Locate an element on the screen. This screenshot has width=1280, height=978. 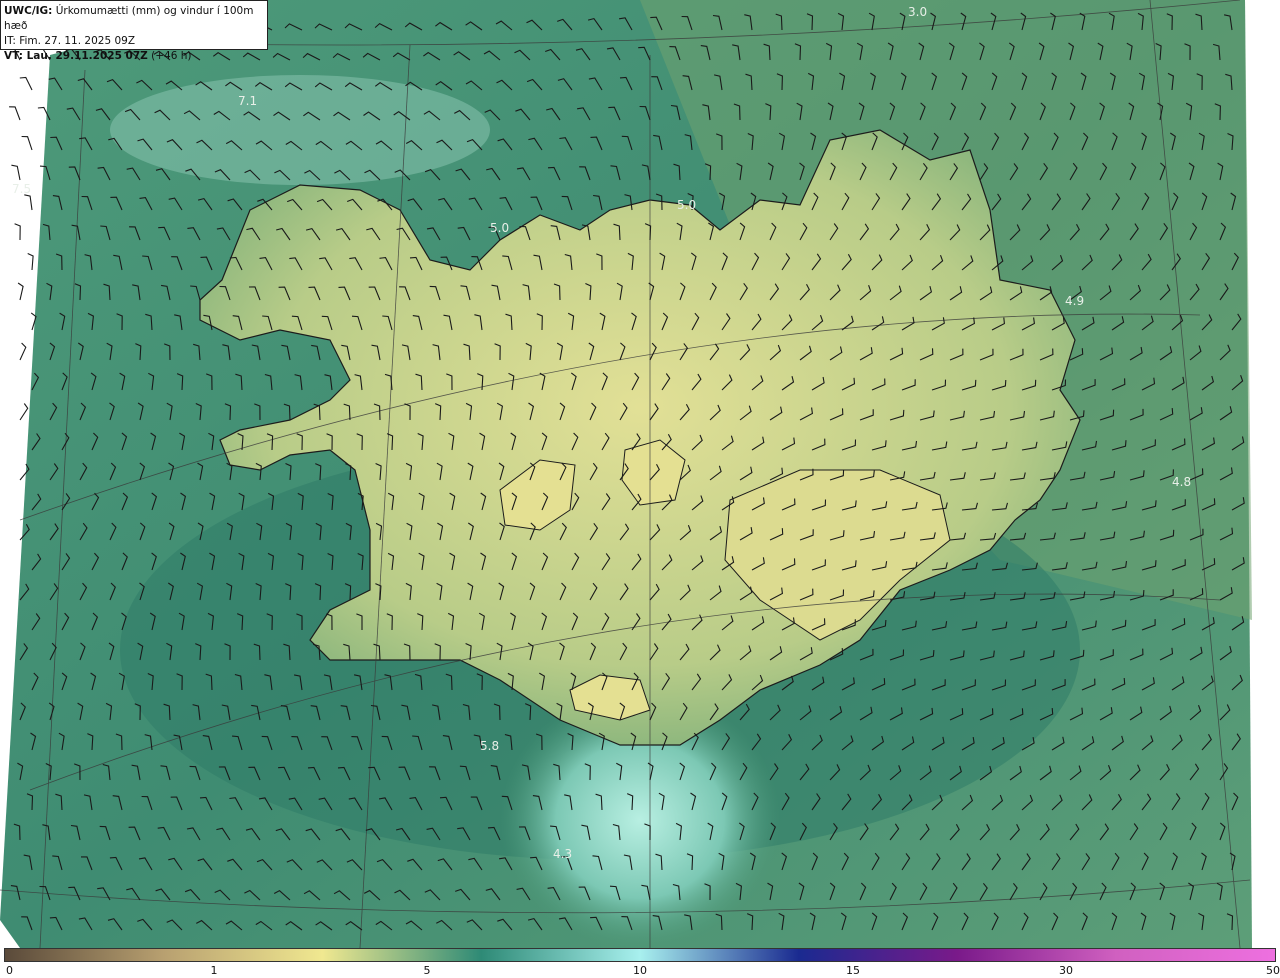
colorbar-legend: 0 1 5 10 15 30 50 is located at coordinates (640, 963).